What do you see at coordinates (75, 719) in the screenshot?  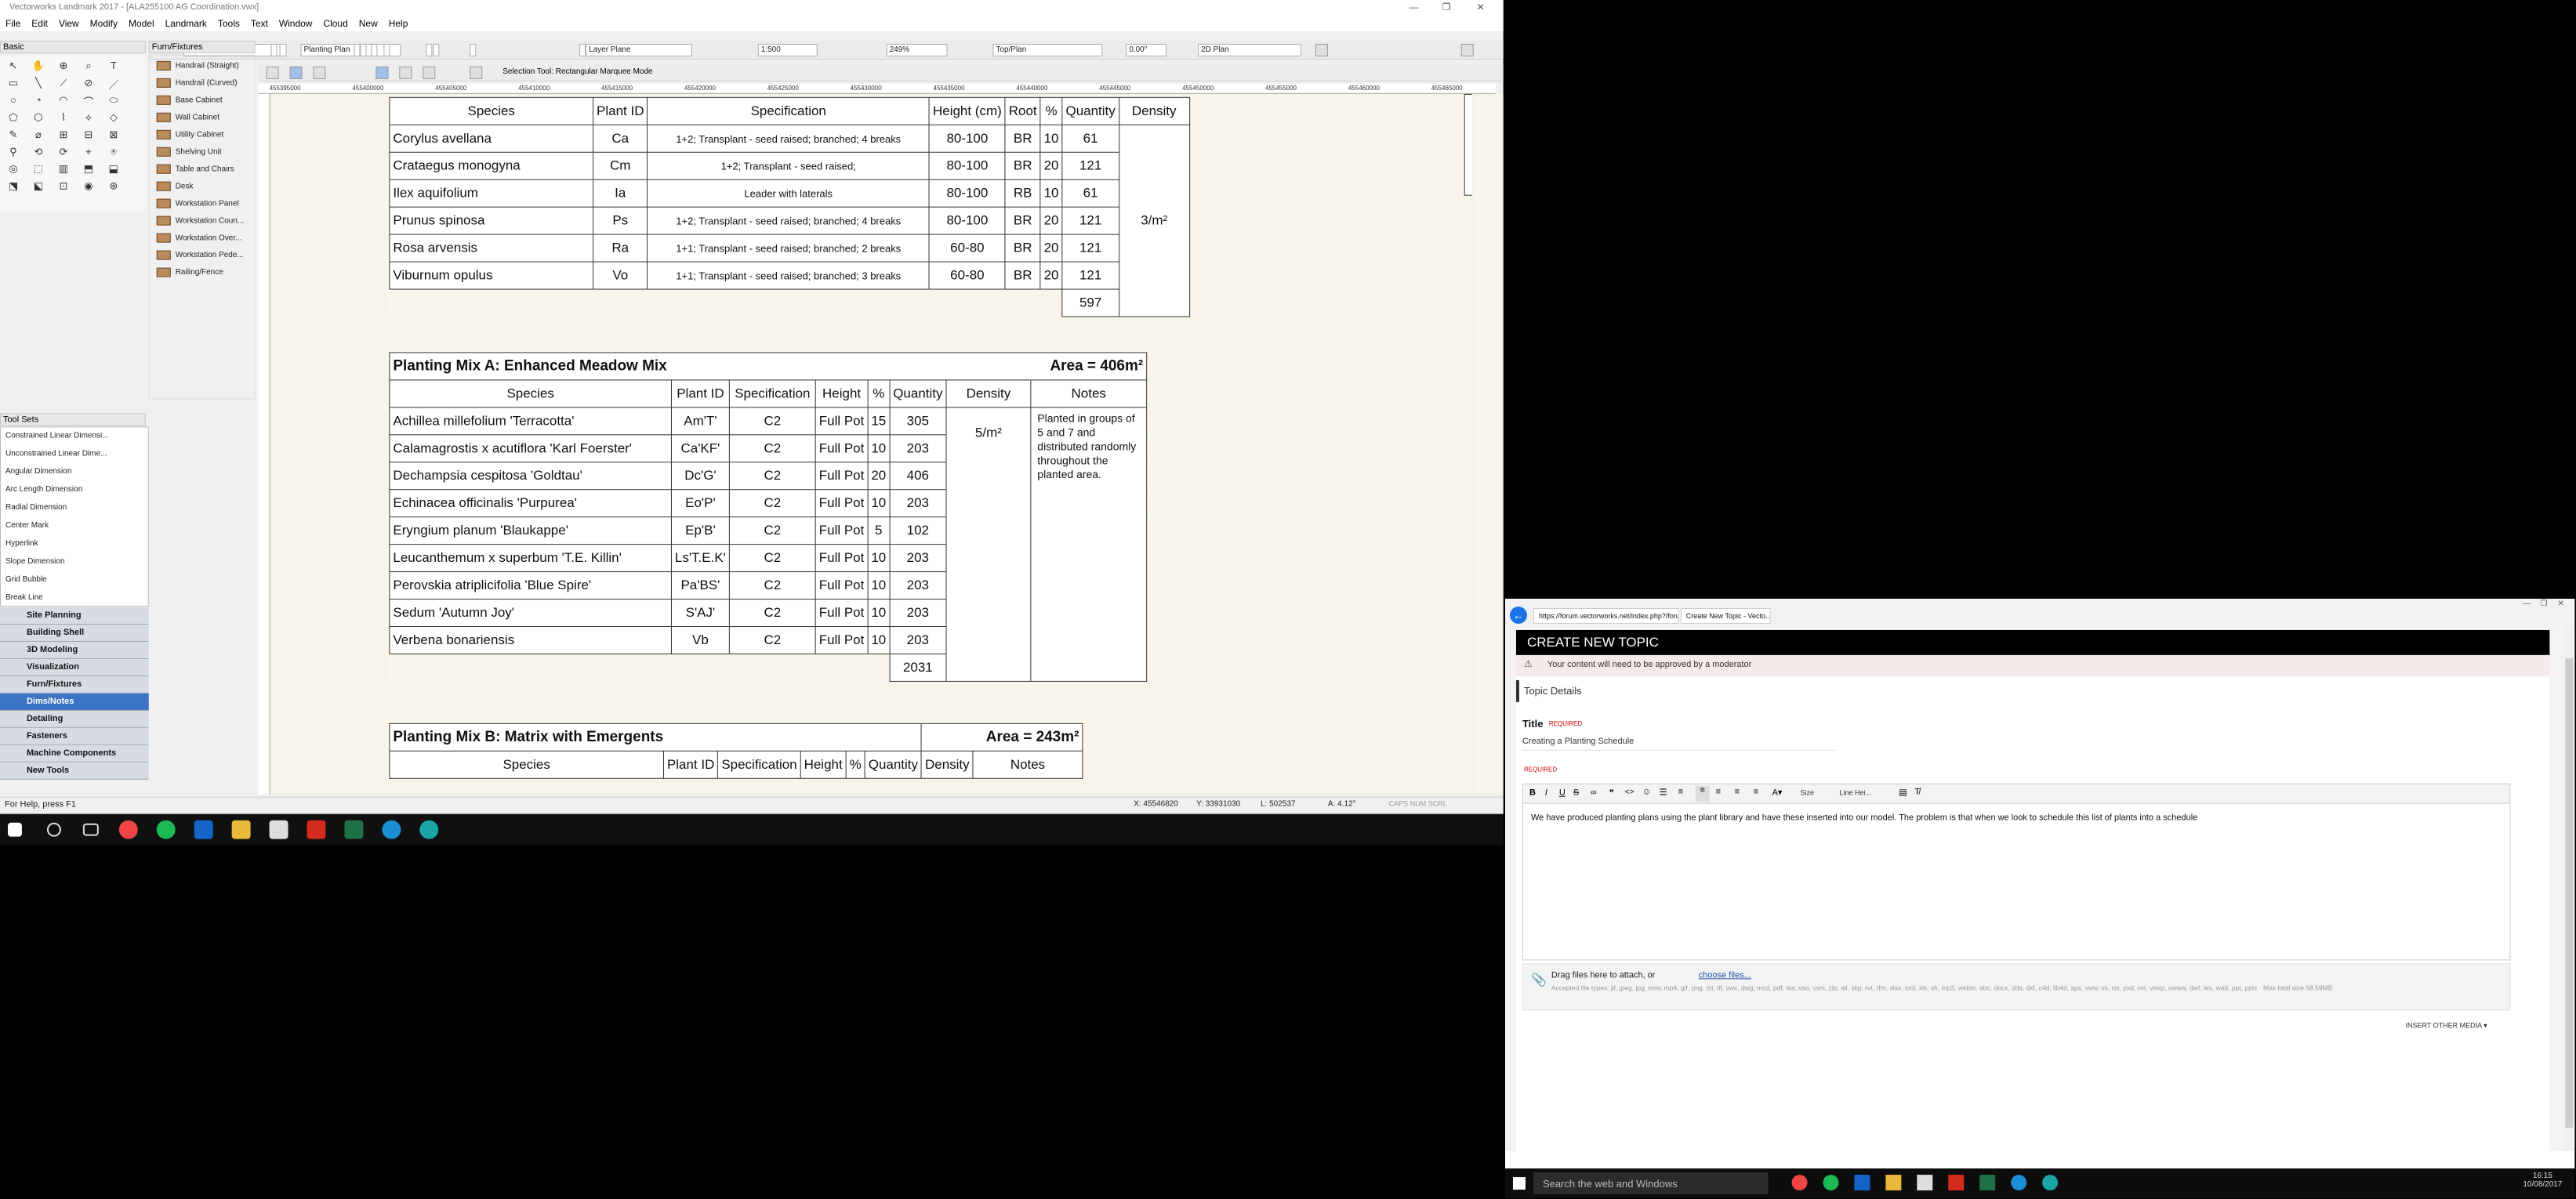 I see `toolset-category: Detailing` at bounding box center [75, 719].